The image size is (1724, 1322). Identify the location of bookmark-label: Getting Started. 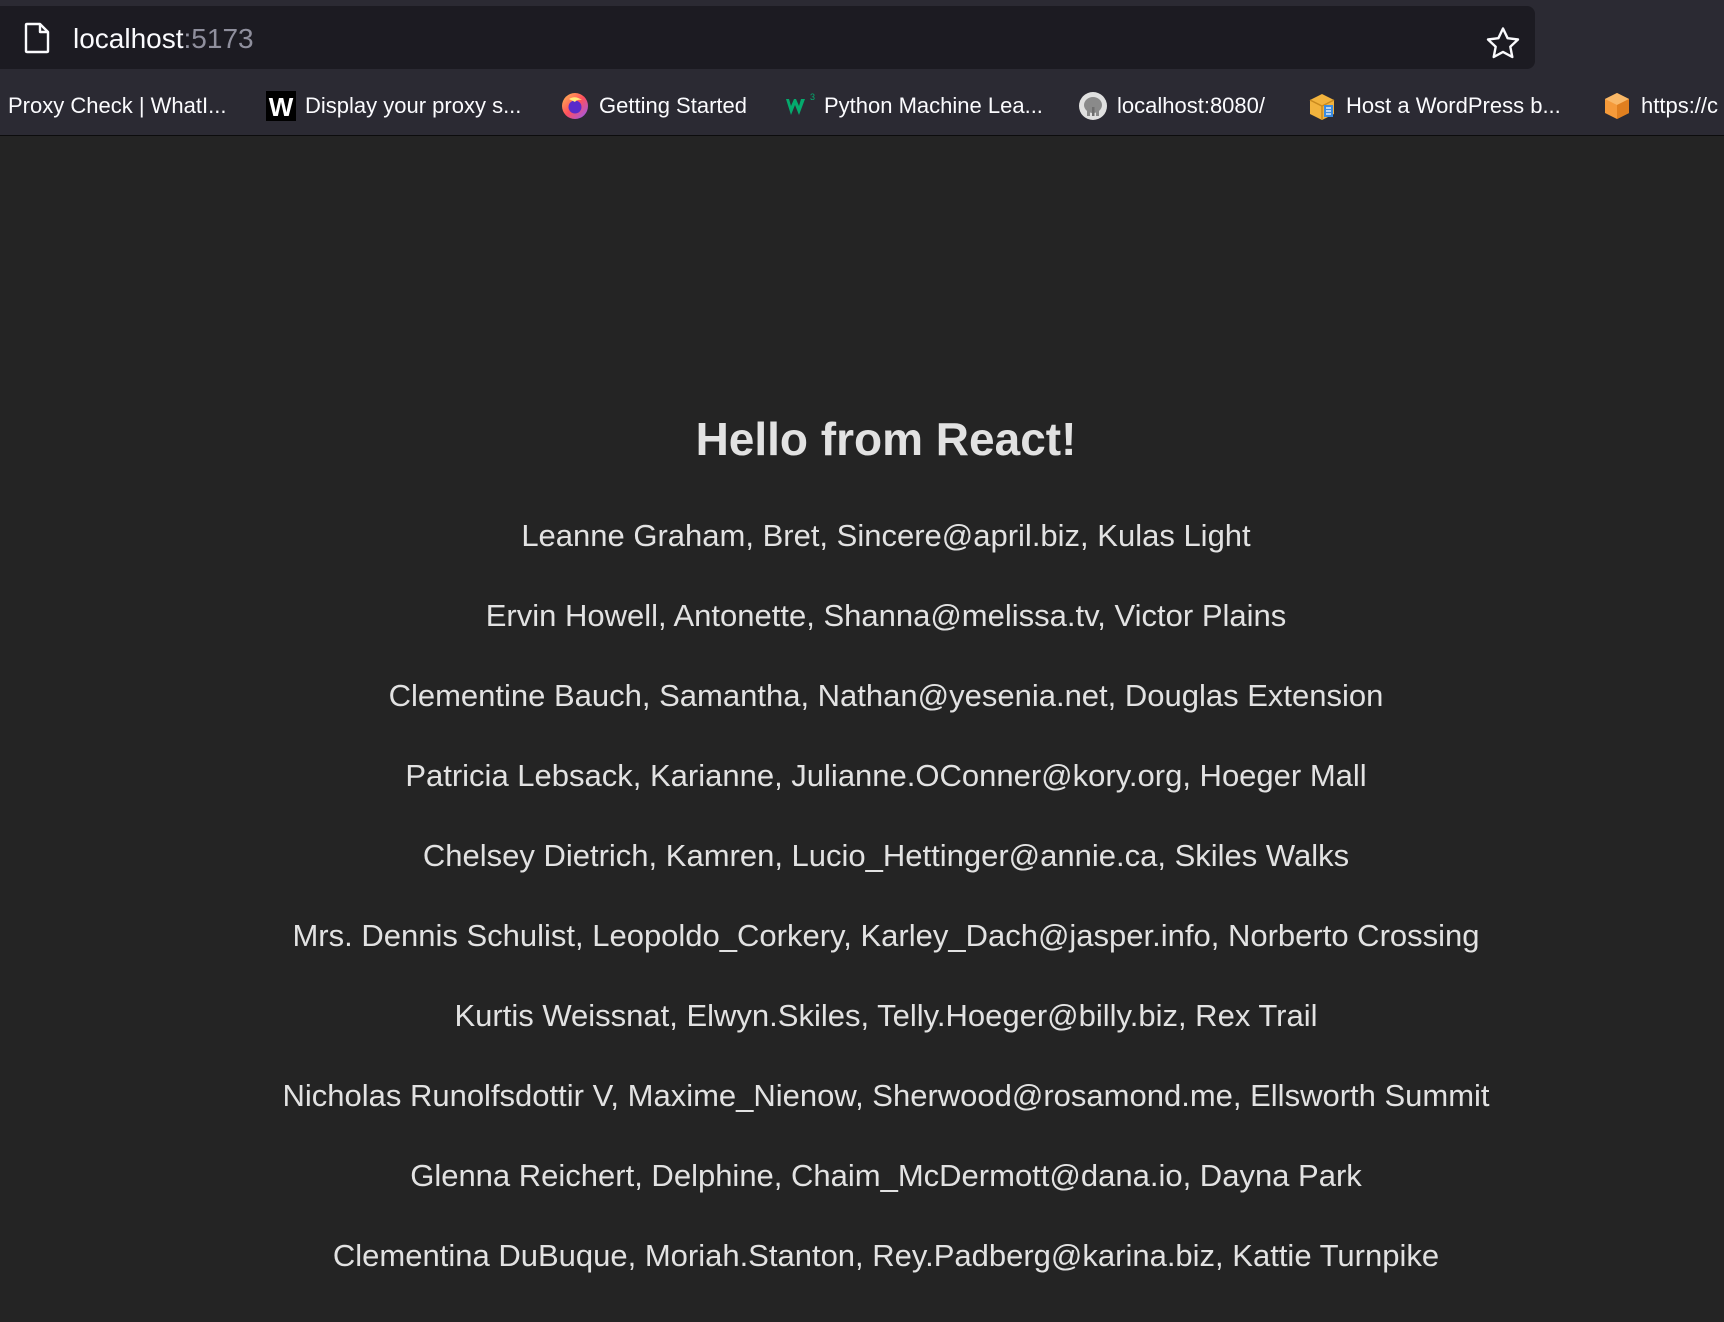
(673, 105).